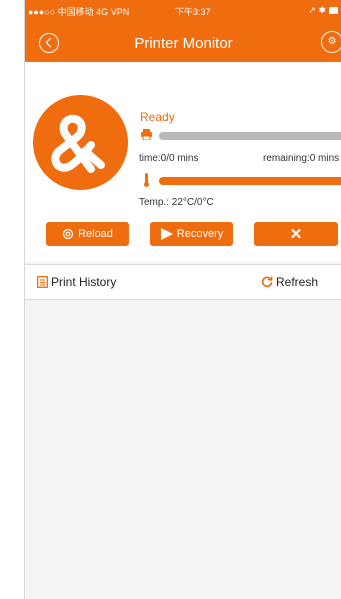 The image size is (341, 599). I want to click on refresh-button: Refresh, so click(289, 282).